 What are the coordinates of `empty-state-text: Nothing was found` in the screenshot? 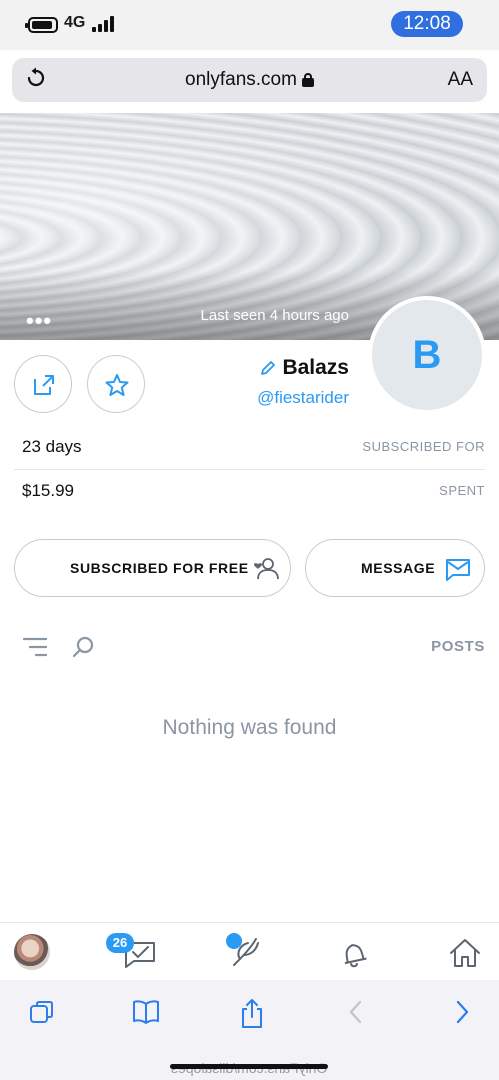 It's located at (249, 727).